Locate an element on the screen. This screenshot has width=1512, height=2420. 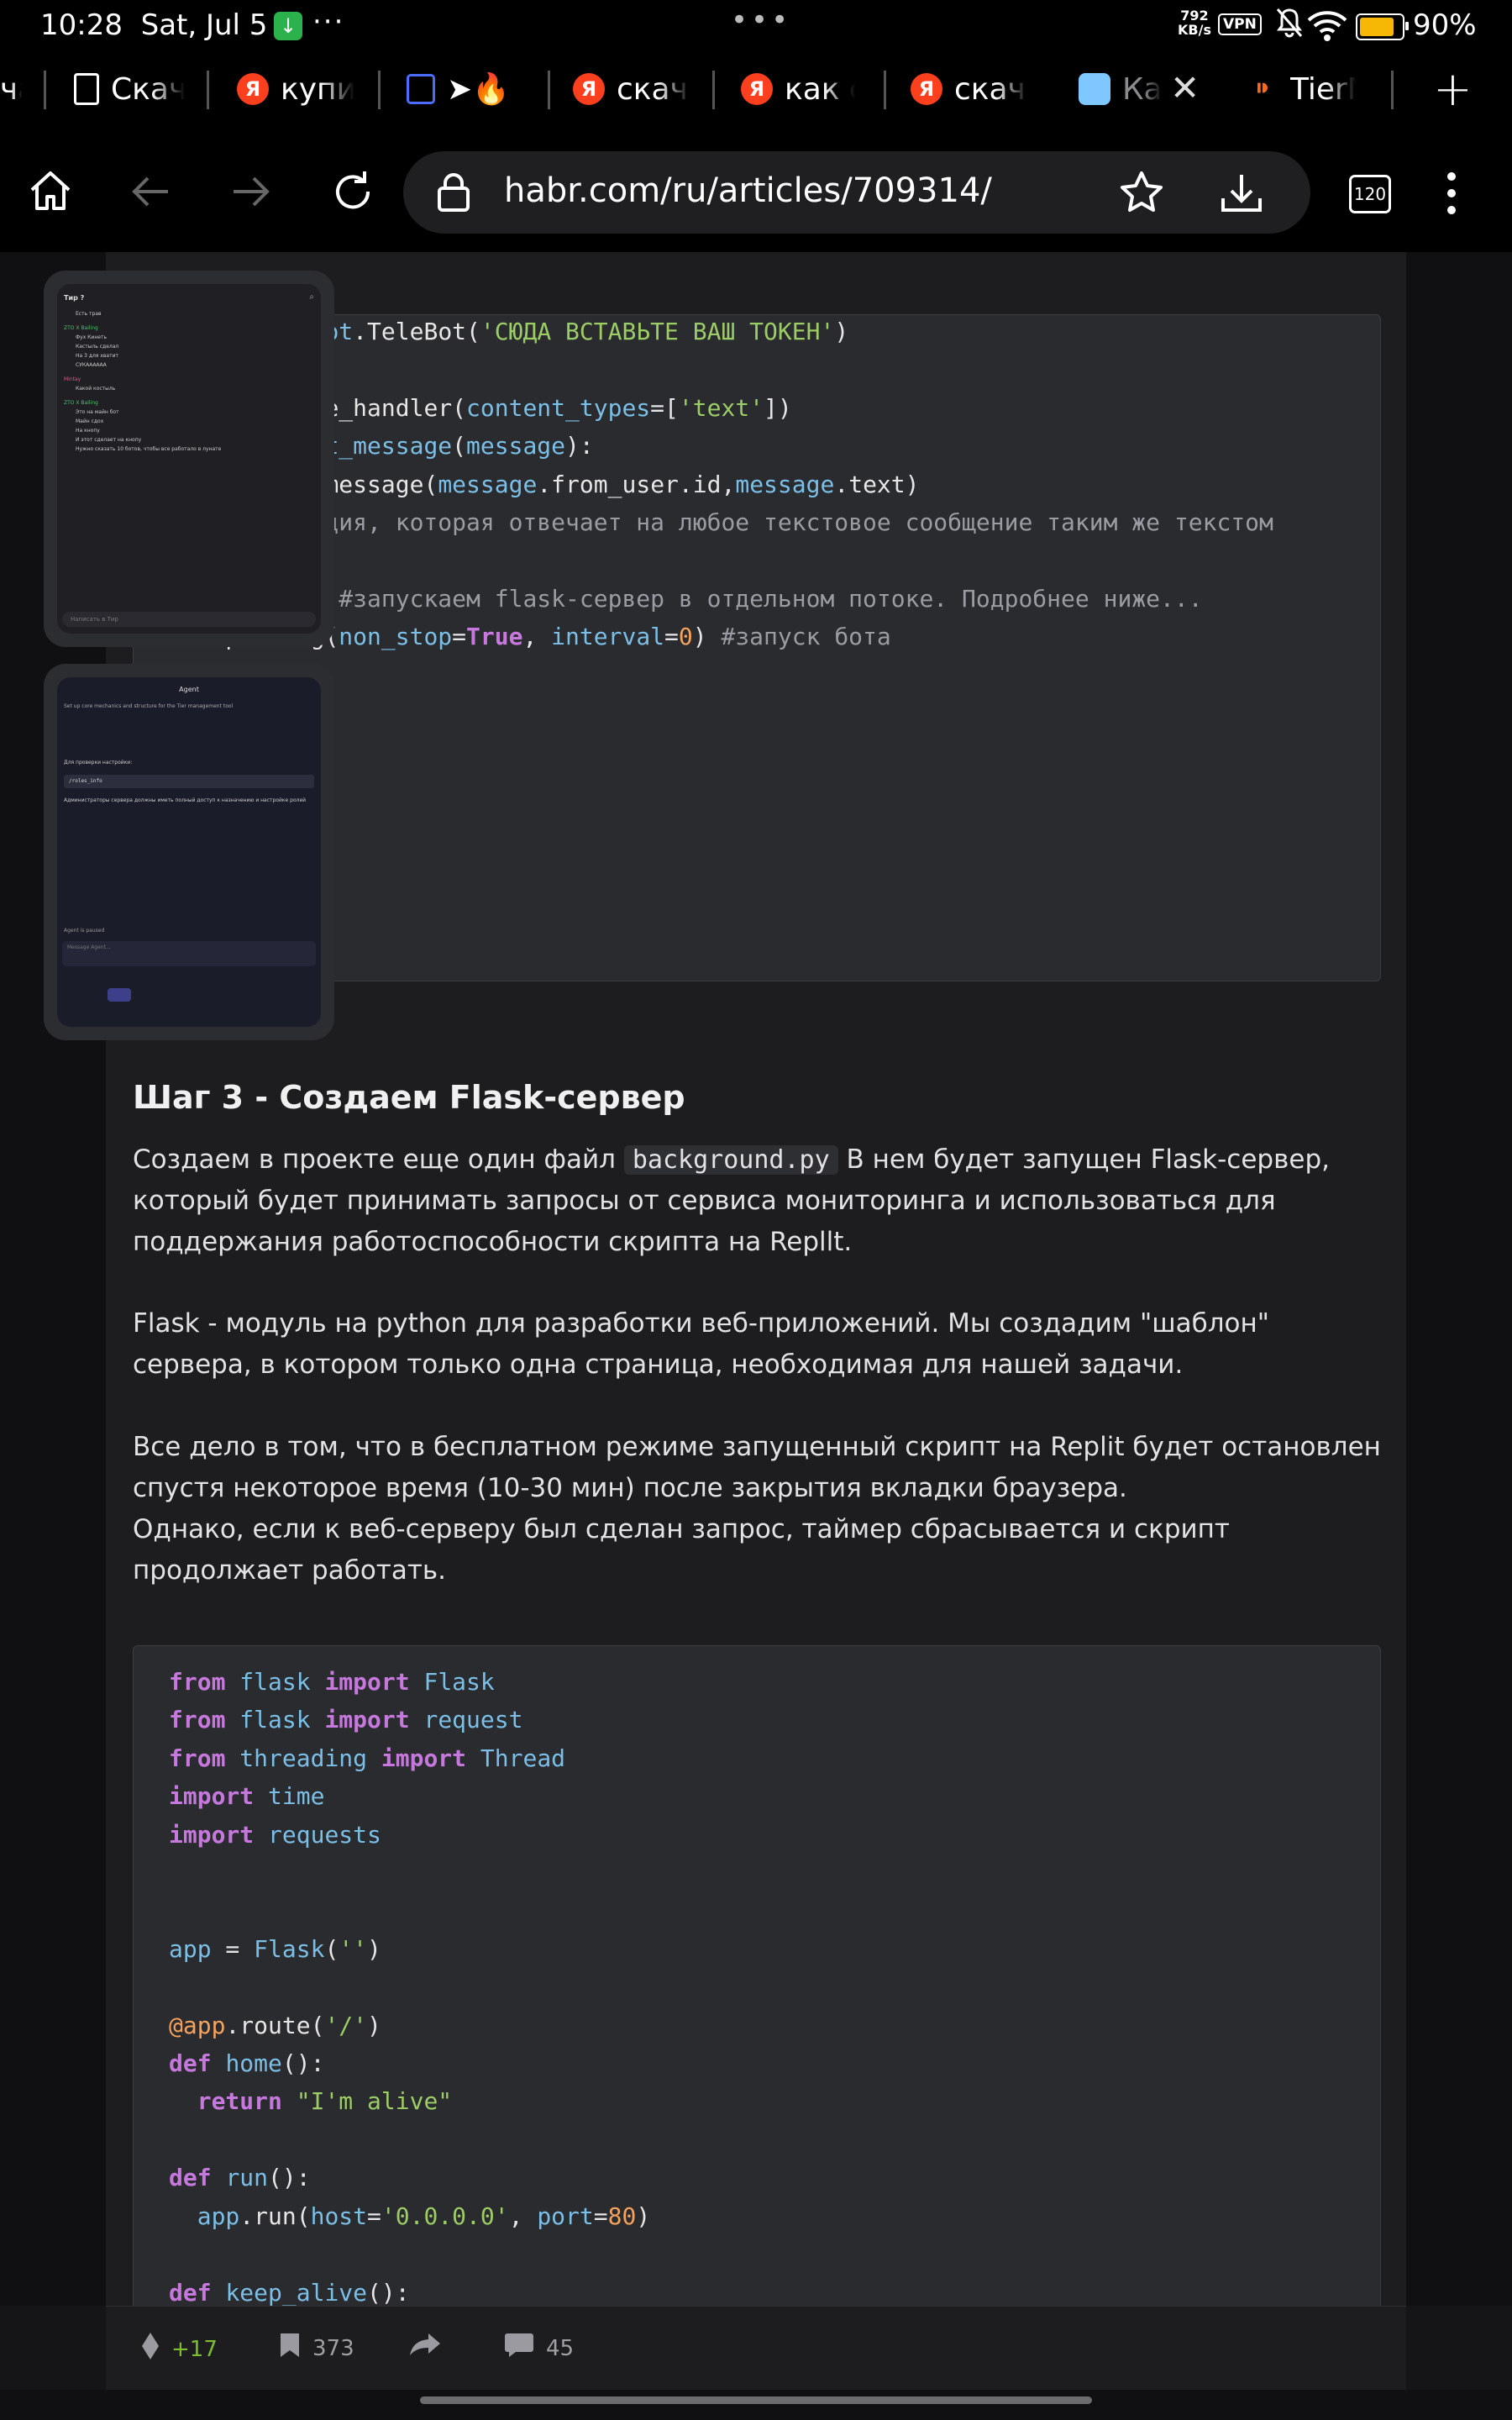
back-icon is located at coordinates (151, 191).